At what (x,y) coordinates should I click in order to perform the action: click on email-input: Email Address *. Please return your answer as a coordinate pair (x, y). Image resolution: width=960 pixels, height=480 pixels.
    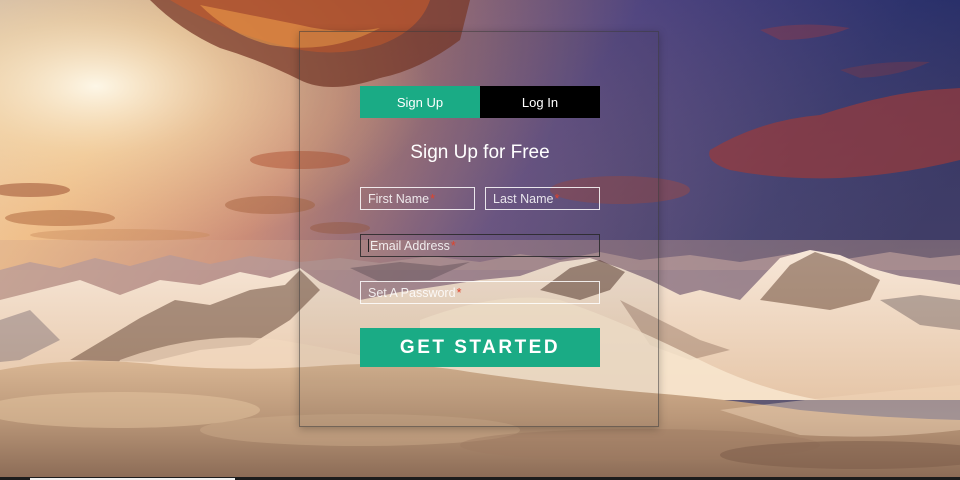
    Looking at the image, I should click on (480, 245).